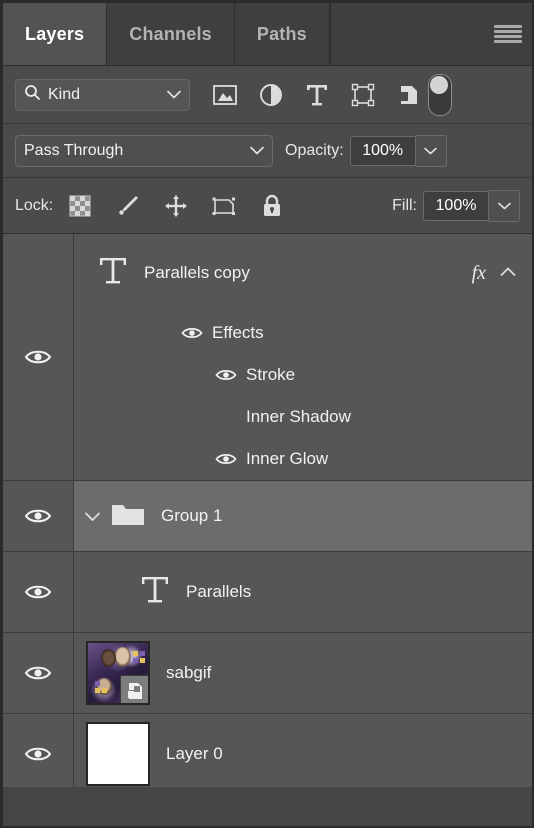 The height and width of the screenshot is (828, 534). I want to click on tab-layers: Layers, so click(55, 34).